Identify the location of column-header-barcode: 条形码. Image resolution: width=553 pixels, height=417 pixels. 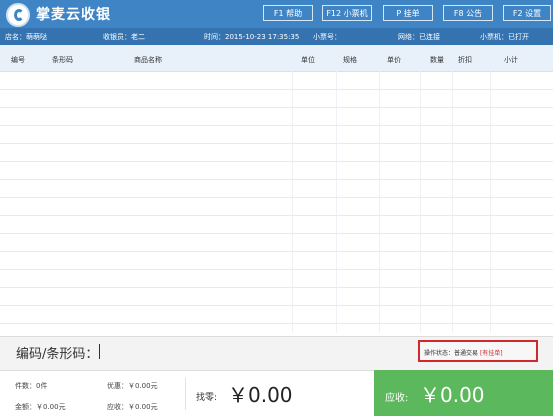
(62, 60).